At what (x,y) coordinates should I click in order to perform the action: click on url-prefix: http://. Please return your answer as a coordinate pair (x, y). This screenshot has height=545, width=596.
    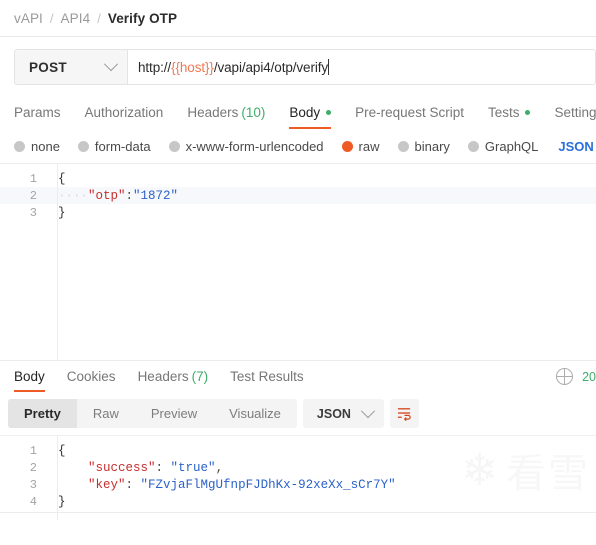
    Looking at the image, I should click on (155, 67).